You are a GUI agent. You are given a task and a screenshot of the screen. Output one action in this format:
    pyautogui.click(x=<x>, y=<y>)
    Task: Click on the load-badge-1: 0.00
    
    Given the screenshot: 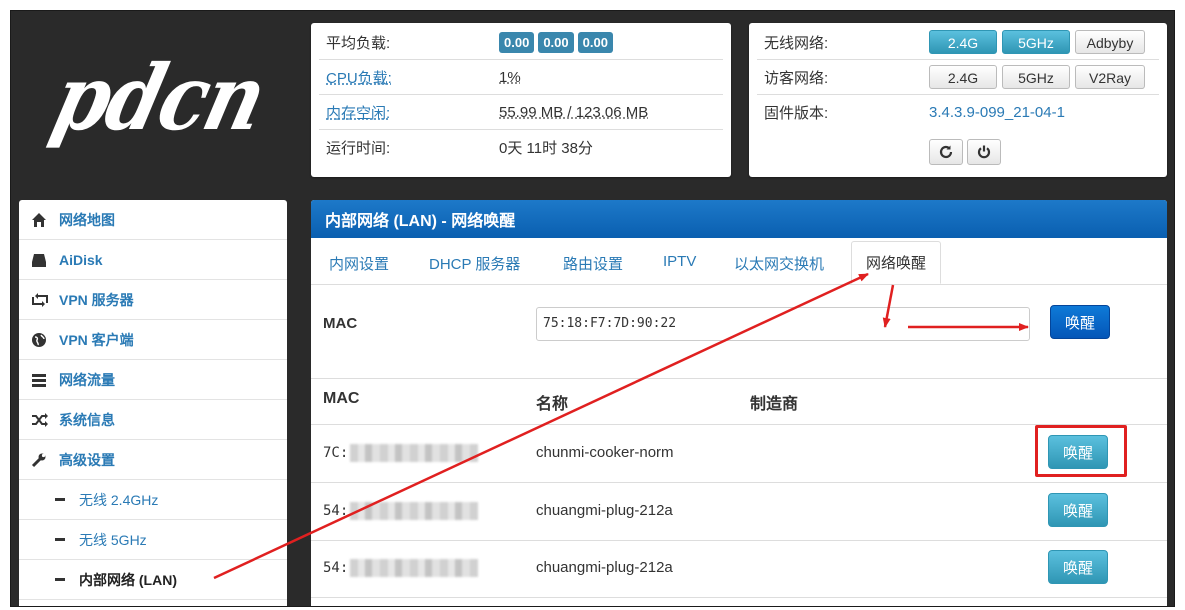 What is the action you would take?
    pyautogui.click(x=517, y=42)
    